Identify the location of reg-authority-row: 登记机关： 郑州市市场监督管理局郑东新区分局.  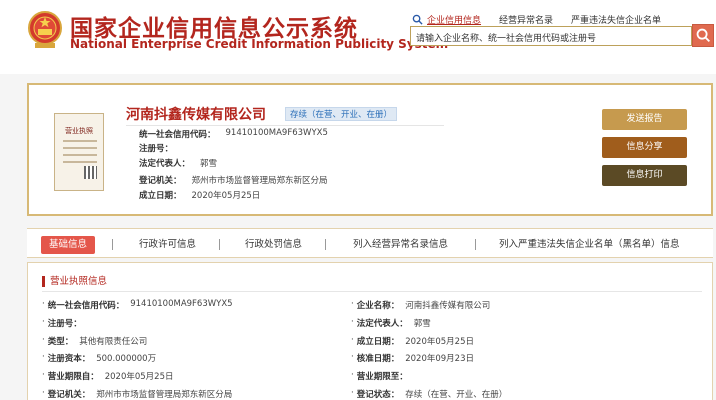
(233, 180).